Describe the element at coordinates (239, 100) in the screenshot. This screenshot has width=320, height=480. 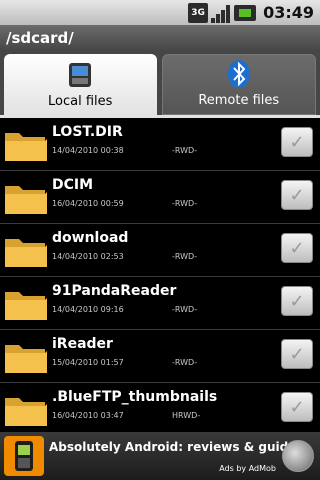
I see `tab-label: Remote files` at that location.